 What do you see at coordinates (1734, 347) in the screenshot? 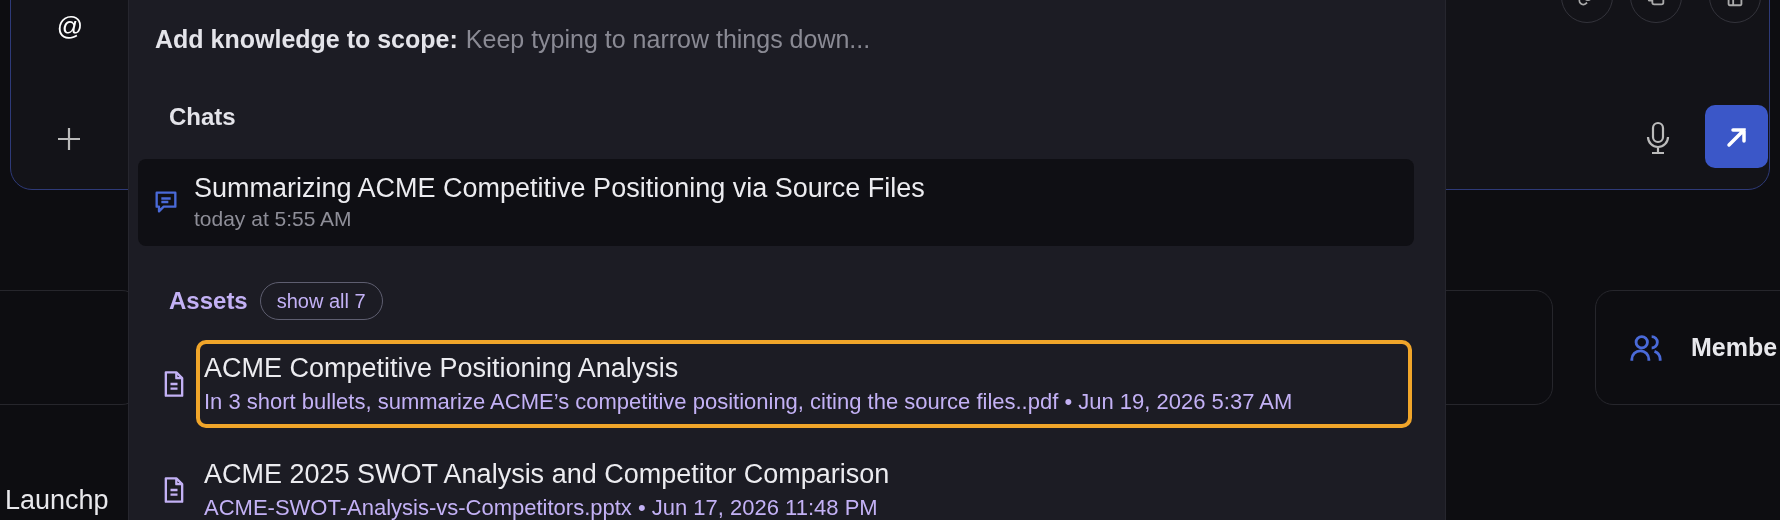
I see `members-label: Membe` at bounding box center [1734, 347].